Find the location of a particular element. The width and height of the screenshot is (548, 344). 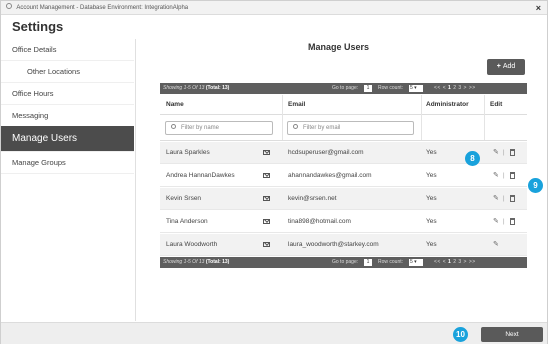

user-name: Kevin Srsen is located at coordinates (184, 198).